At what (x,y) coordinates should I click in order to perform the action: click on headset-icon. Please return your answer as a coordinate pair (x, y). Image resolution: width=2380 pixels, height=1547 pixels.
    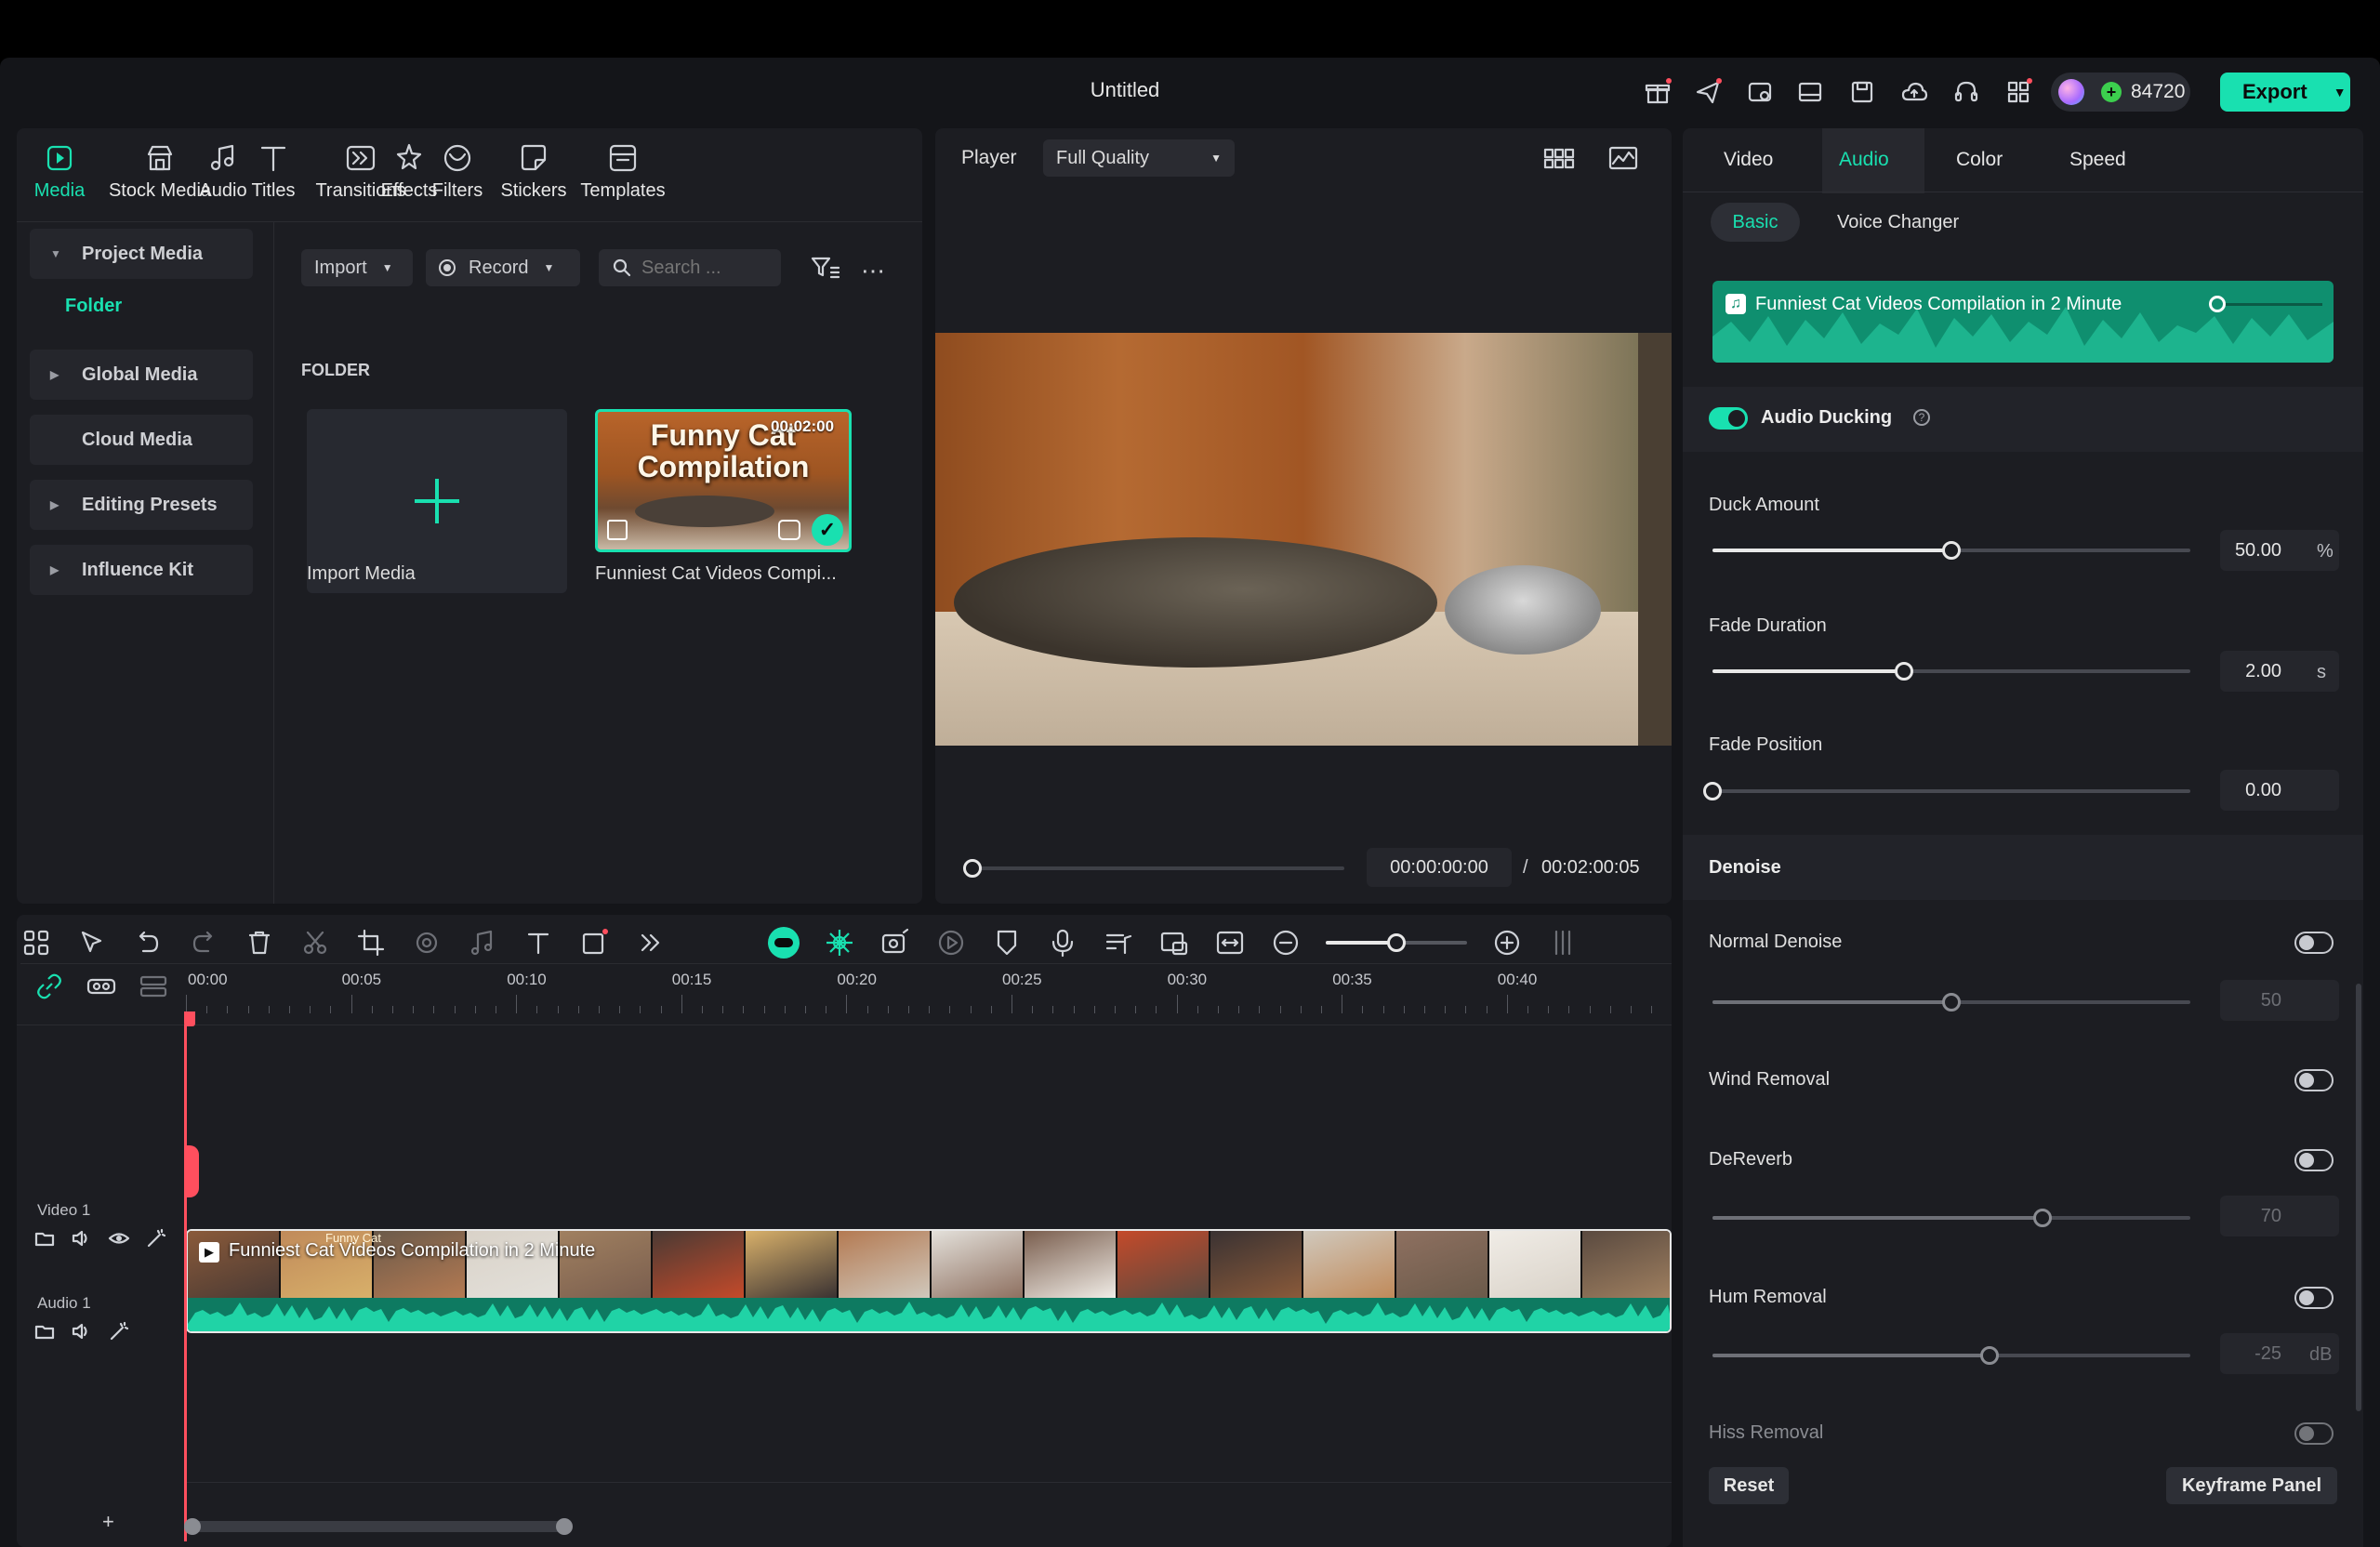
    Looking at the image, I should click on (1966, 92).